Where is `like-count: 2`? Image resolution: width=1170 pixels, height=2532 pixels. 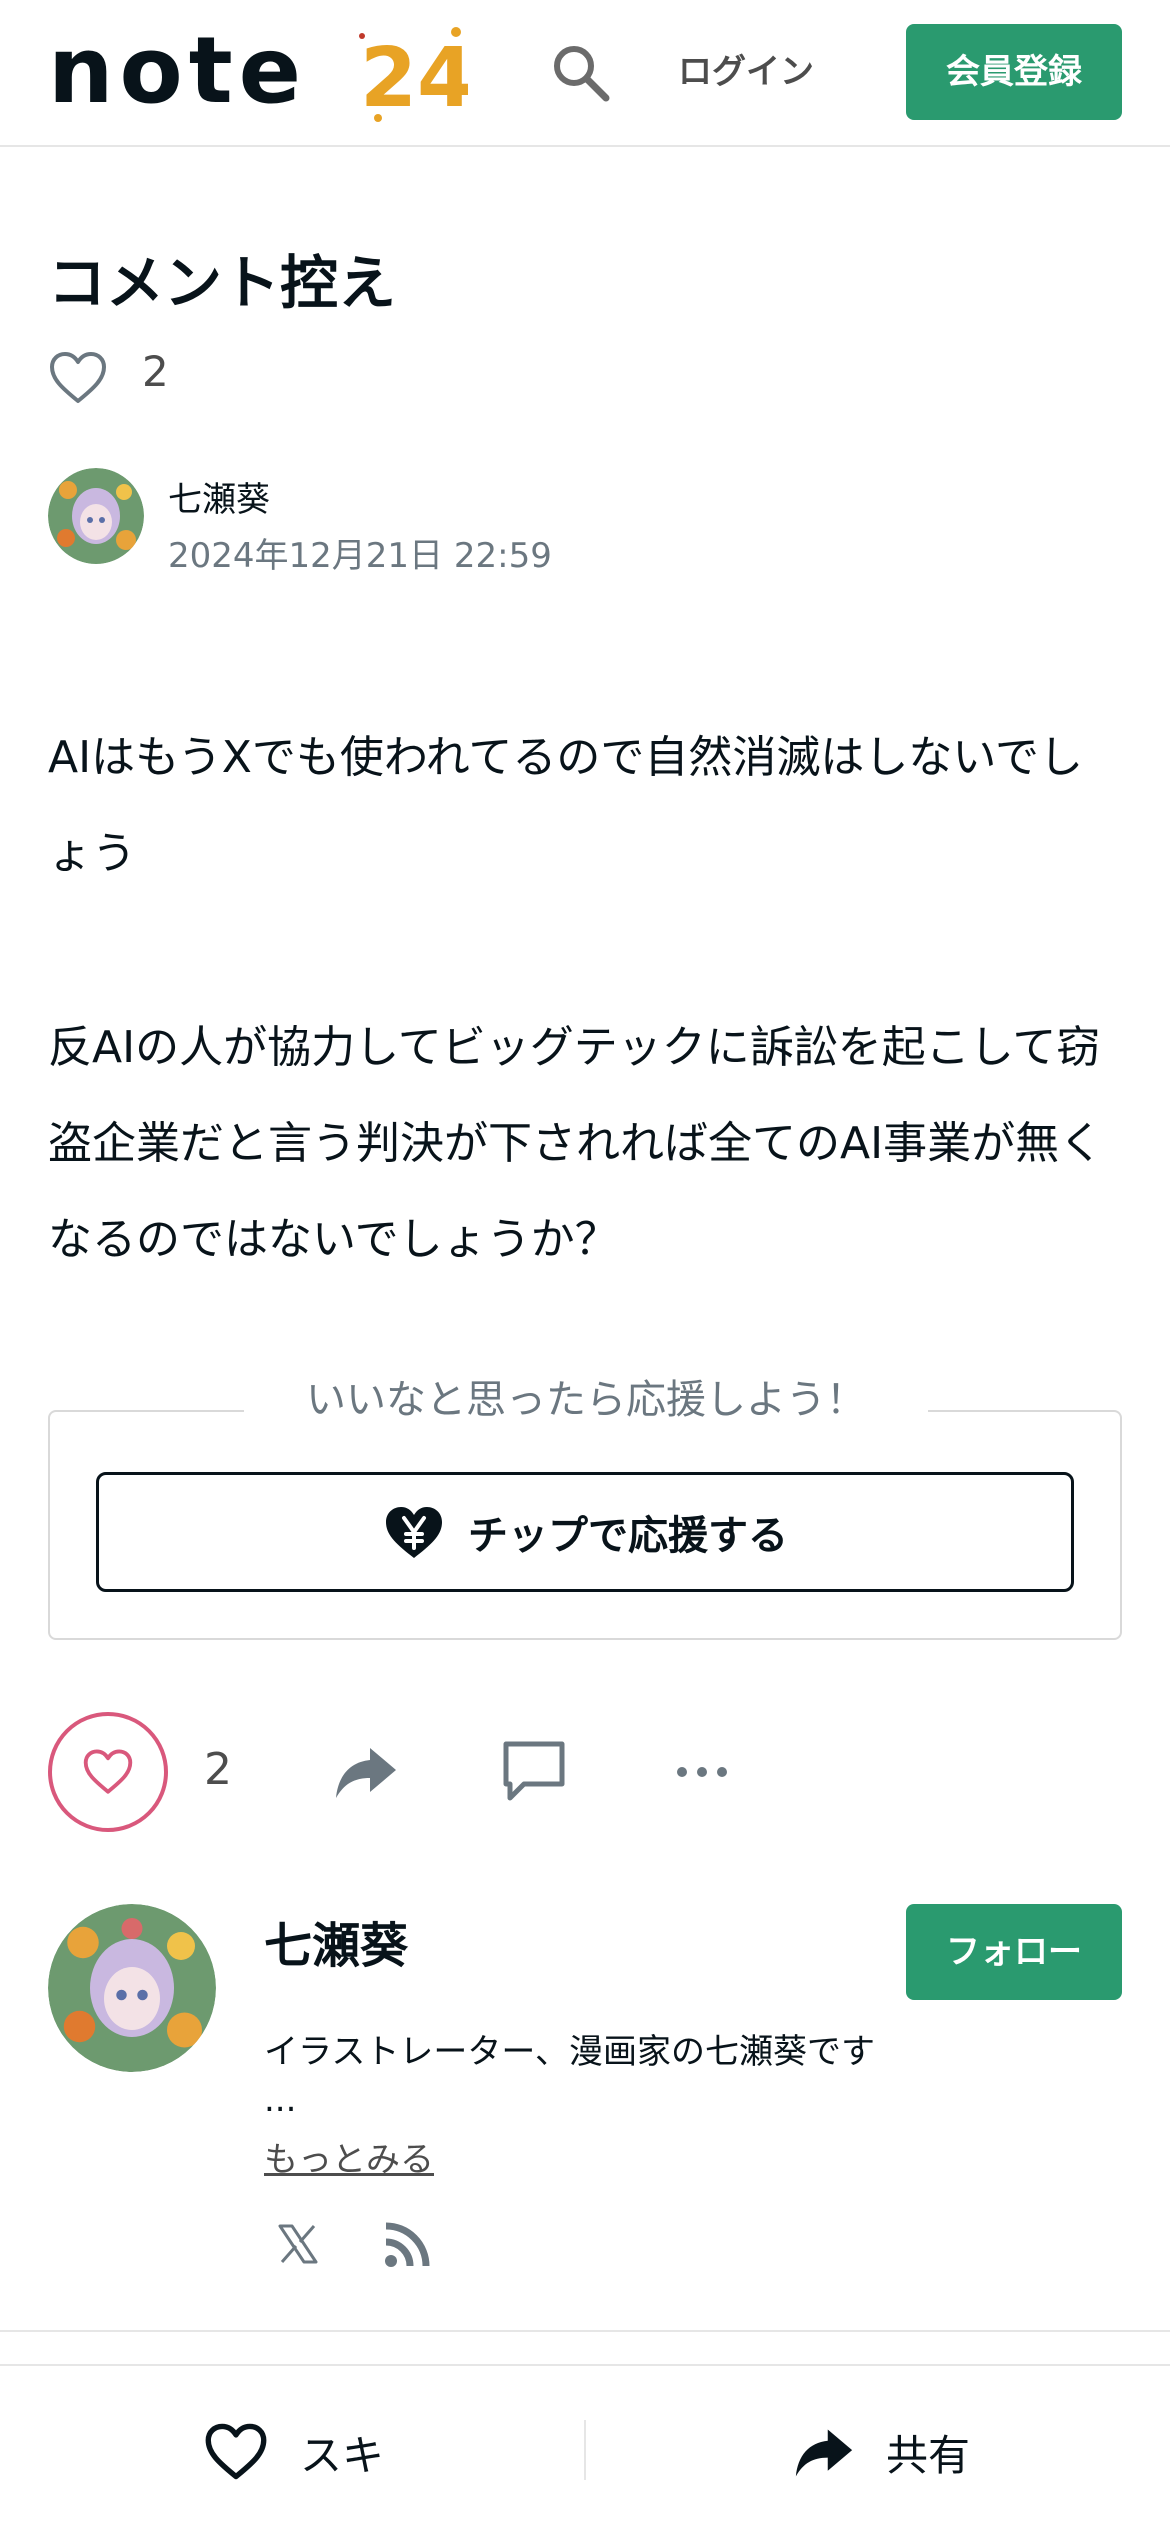 like-count: 2 is located at coordinates (218, 1769).